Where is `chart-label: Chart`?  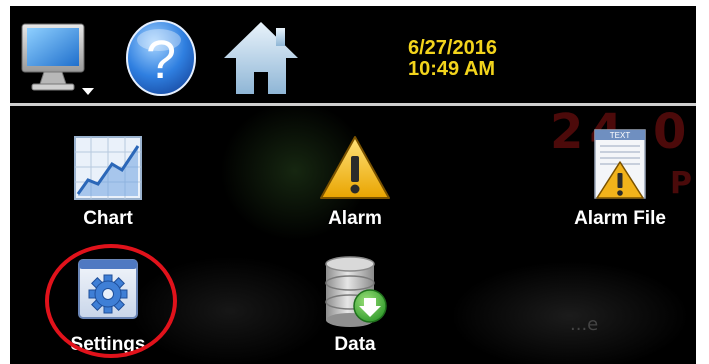 chart-label: Chart is located at coordinates (108, 218).